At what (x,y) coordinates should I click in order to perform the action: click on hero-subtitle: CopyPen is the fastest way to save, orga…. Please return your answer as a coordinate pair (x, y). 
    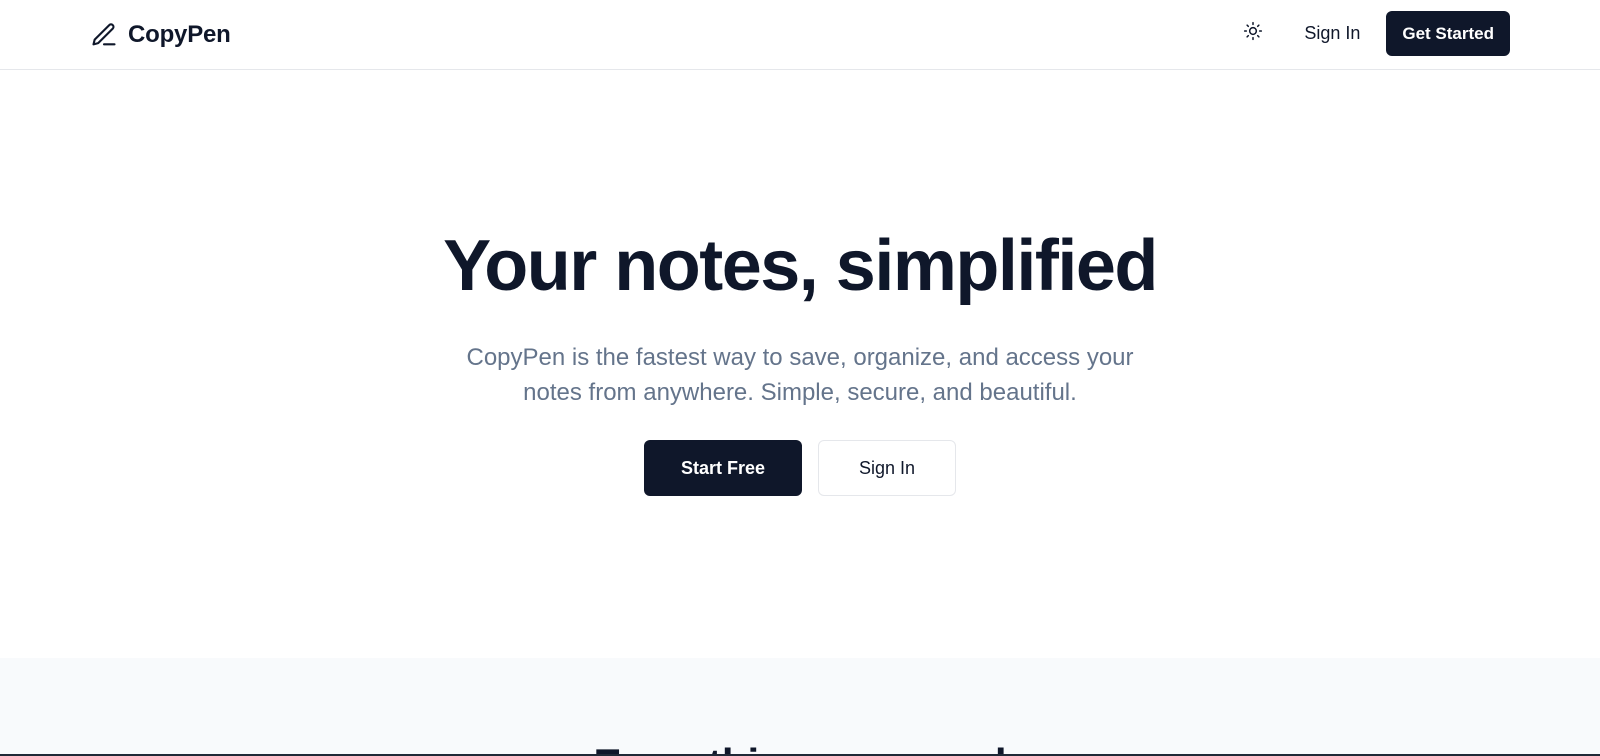
    Looking at the image, I should click on (800, 375).